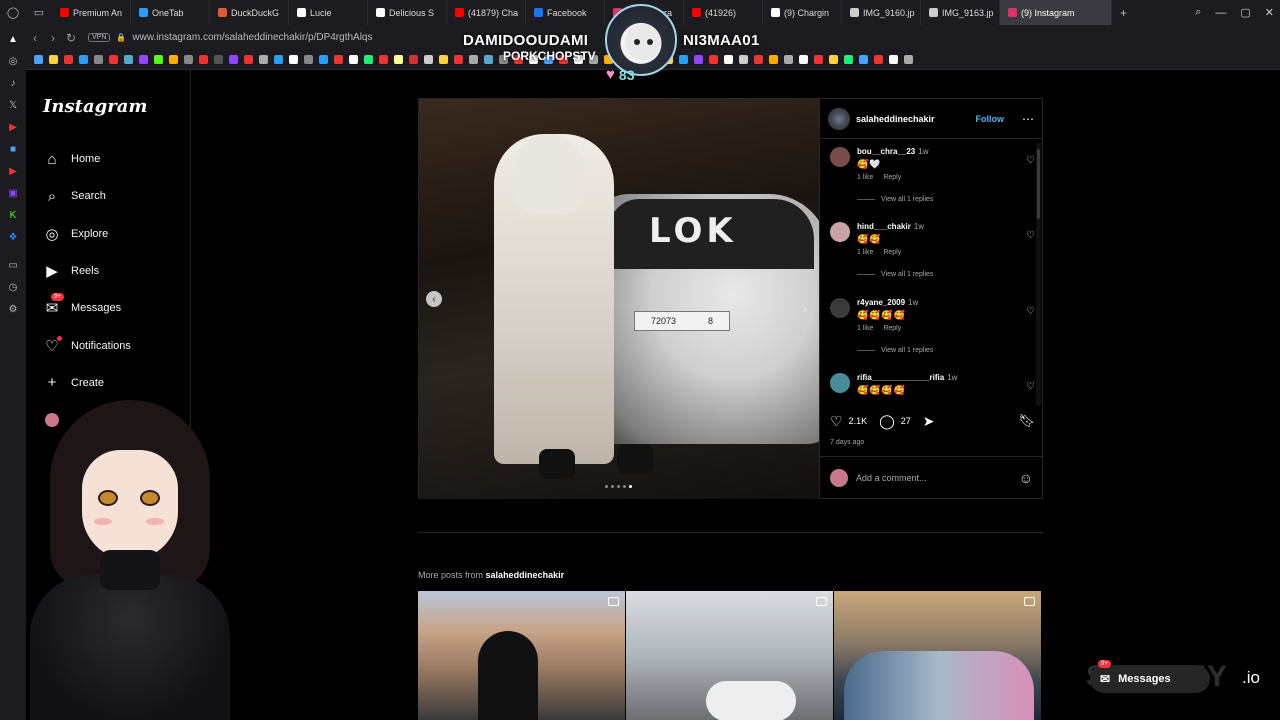 The width and height of the screenshot is (1280, 720). What do you see at coordinates (881, 302) in the screenshot?
I see `commenter-username: r4yane_2009` at bounding box center [881, 302].